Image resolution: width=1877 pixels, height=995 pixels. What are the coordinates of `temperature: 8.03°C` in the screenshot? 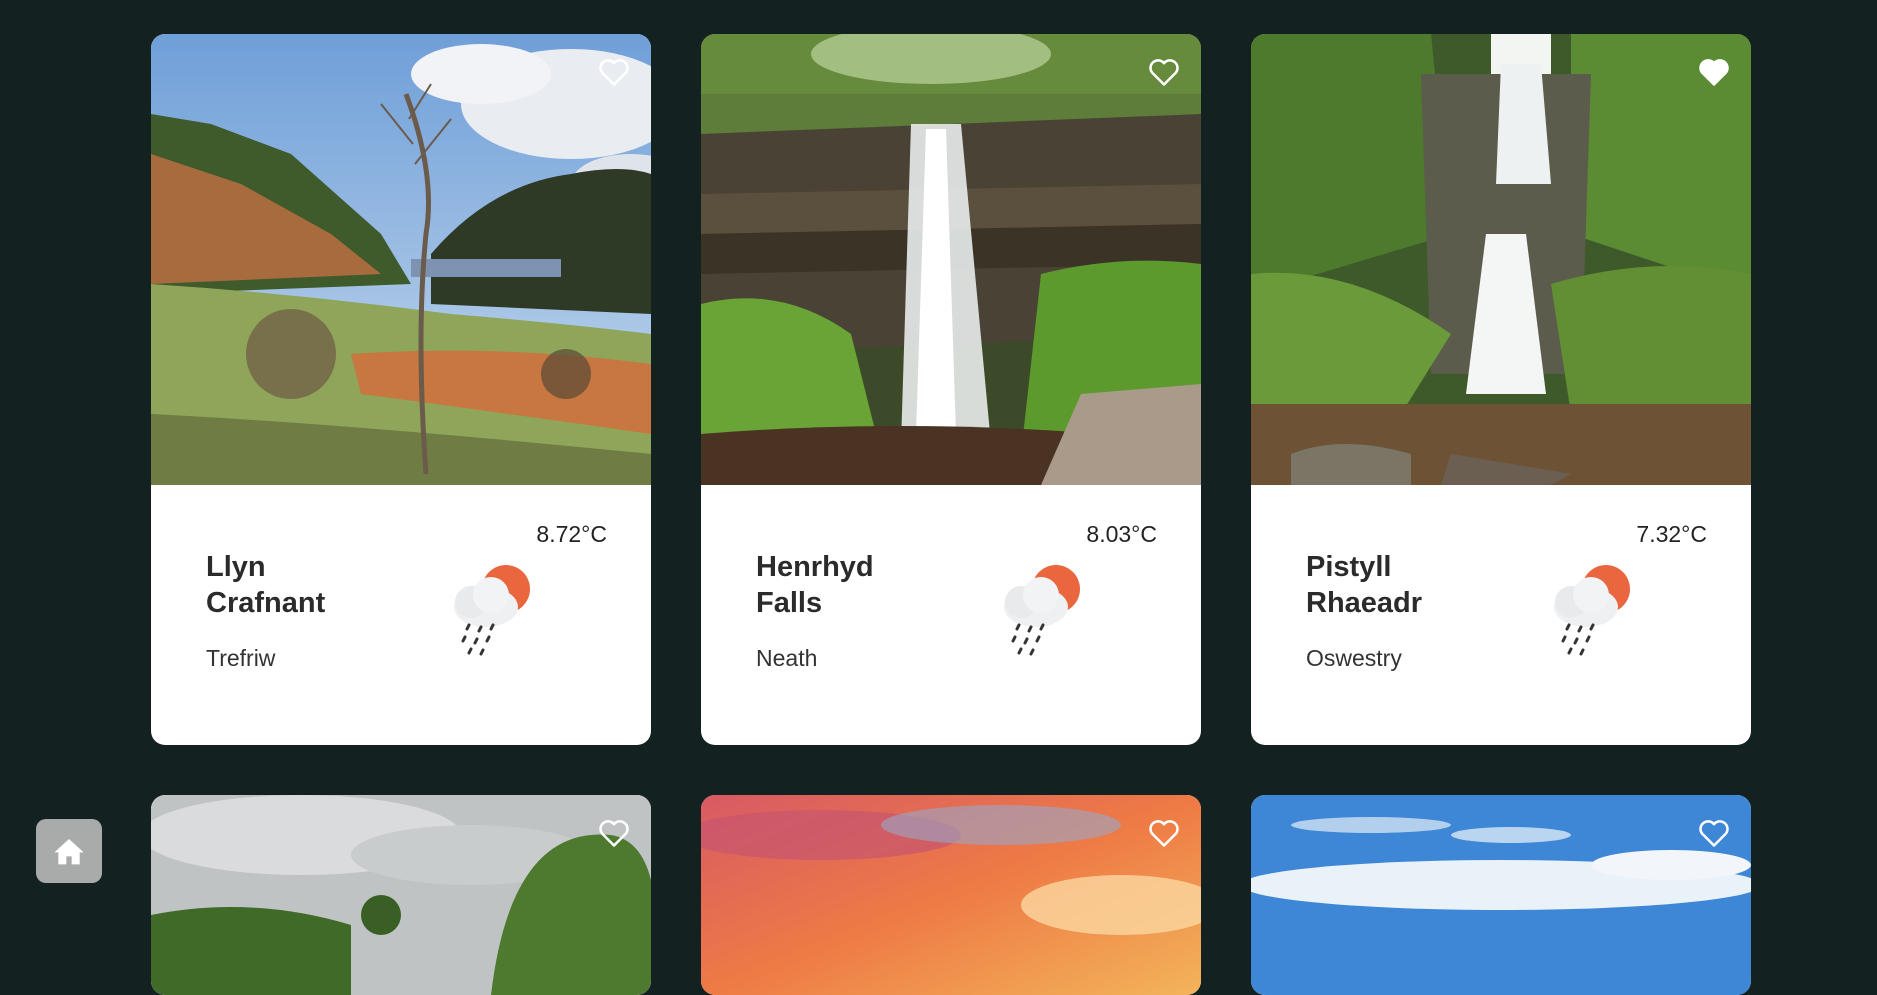 It's located at (1121, 534).